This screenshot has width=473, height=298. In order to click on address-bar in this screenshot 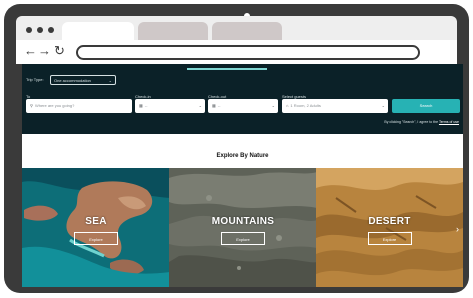, I will do `click(248, 52)`.